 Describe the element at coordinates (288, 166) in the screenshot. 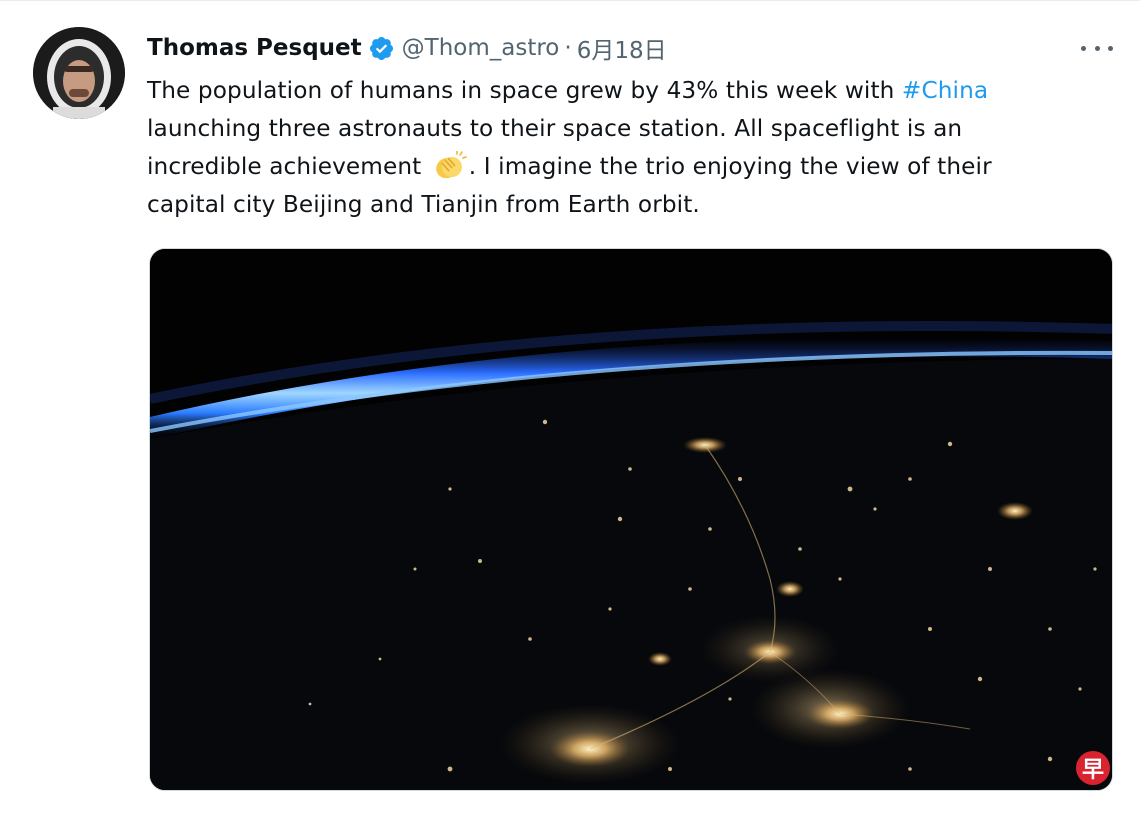

I see `tweet-text-segment: incredible achievement` at that location.